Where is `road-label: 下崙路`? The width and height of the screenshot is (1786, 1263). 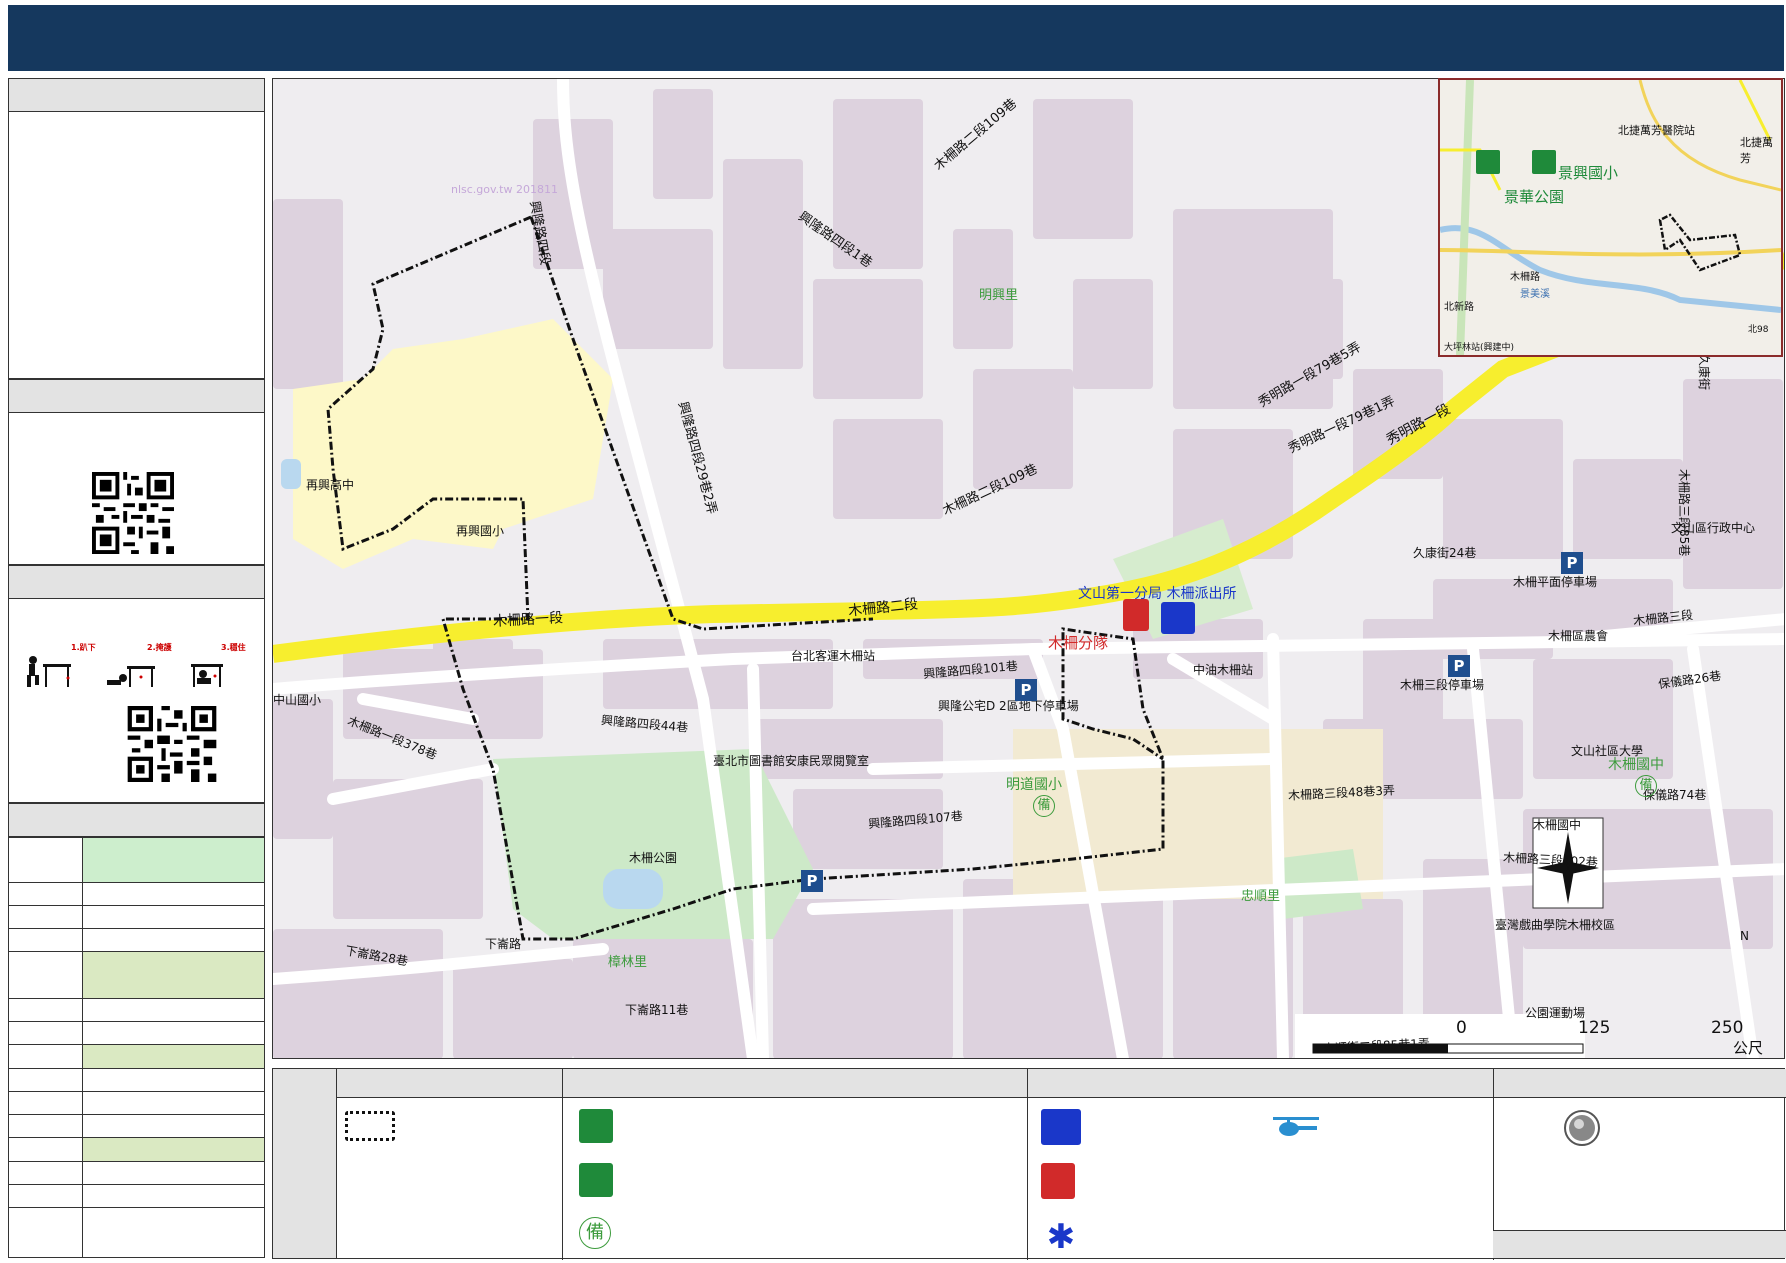 road-label: 下崙路 is located at coordinates (503, 944).